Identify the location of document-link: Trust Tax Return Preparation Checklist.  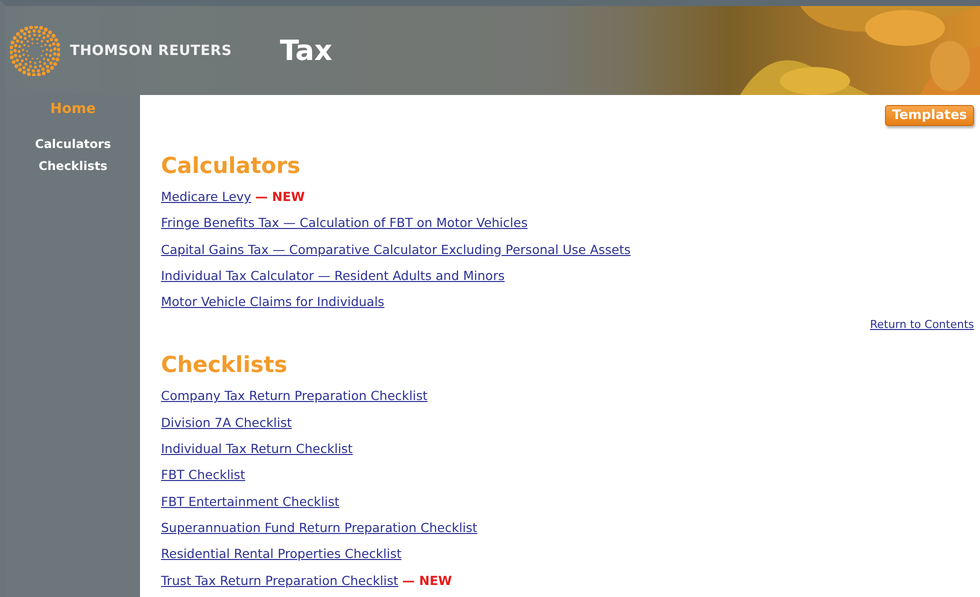
(279, 580).